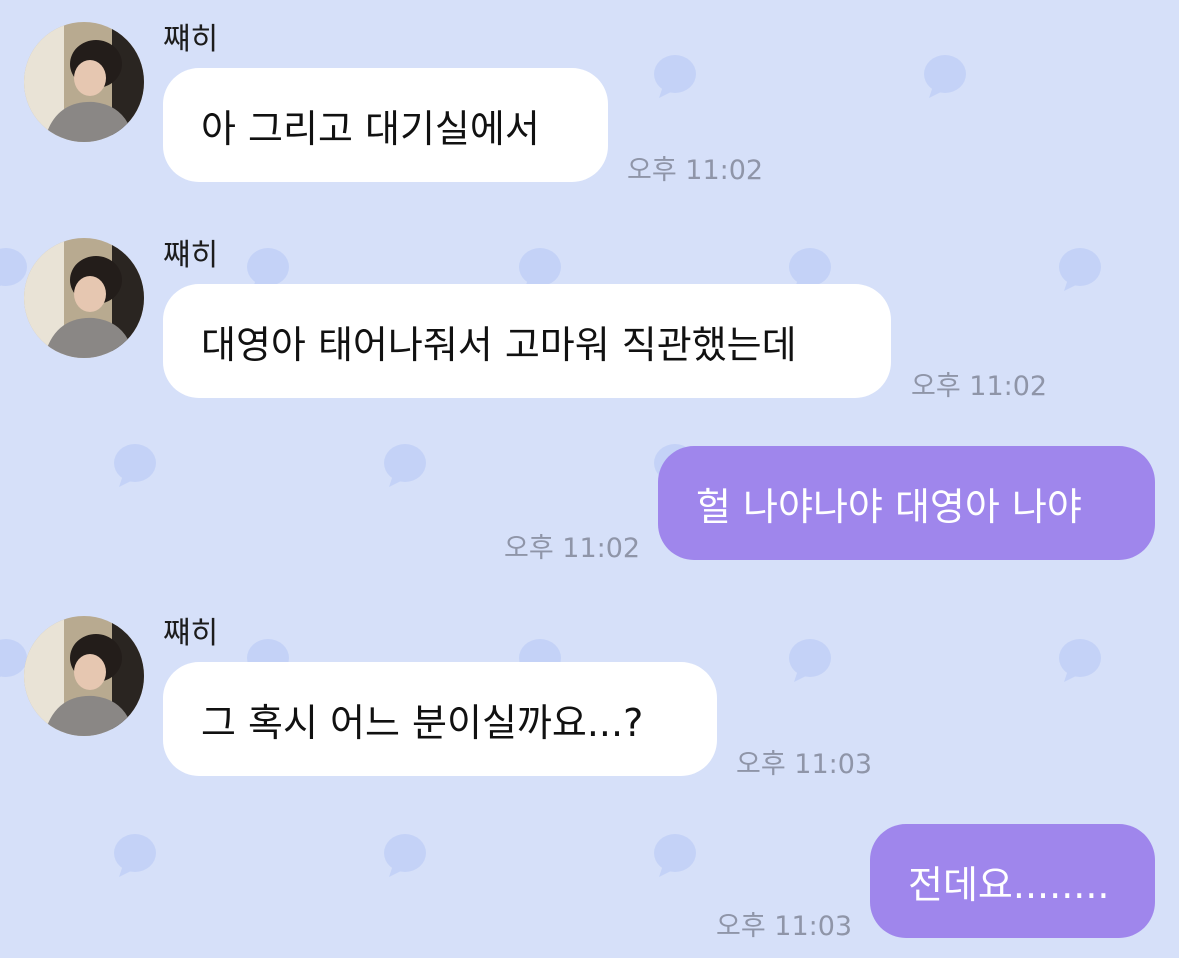  What do you see at coordinates (906, 503) in the screenshot?
I see `message-bubble: 헐 나야나야 대영아 나야` at bounding box center [906, 503].